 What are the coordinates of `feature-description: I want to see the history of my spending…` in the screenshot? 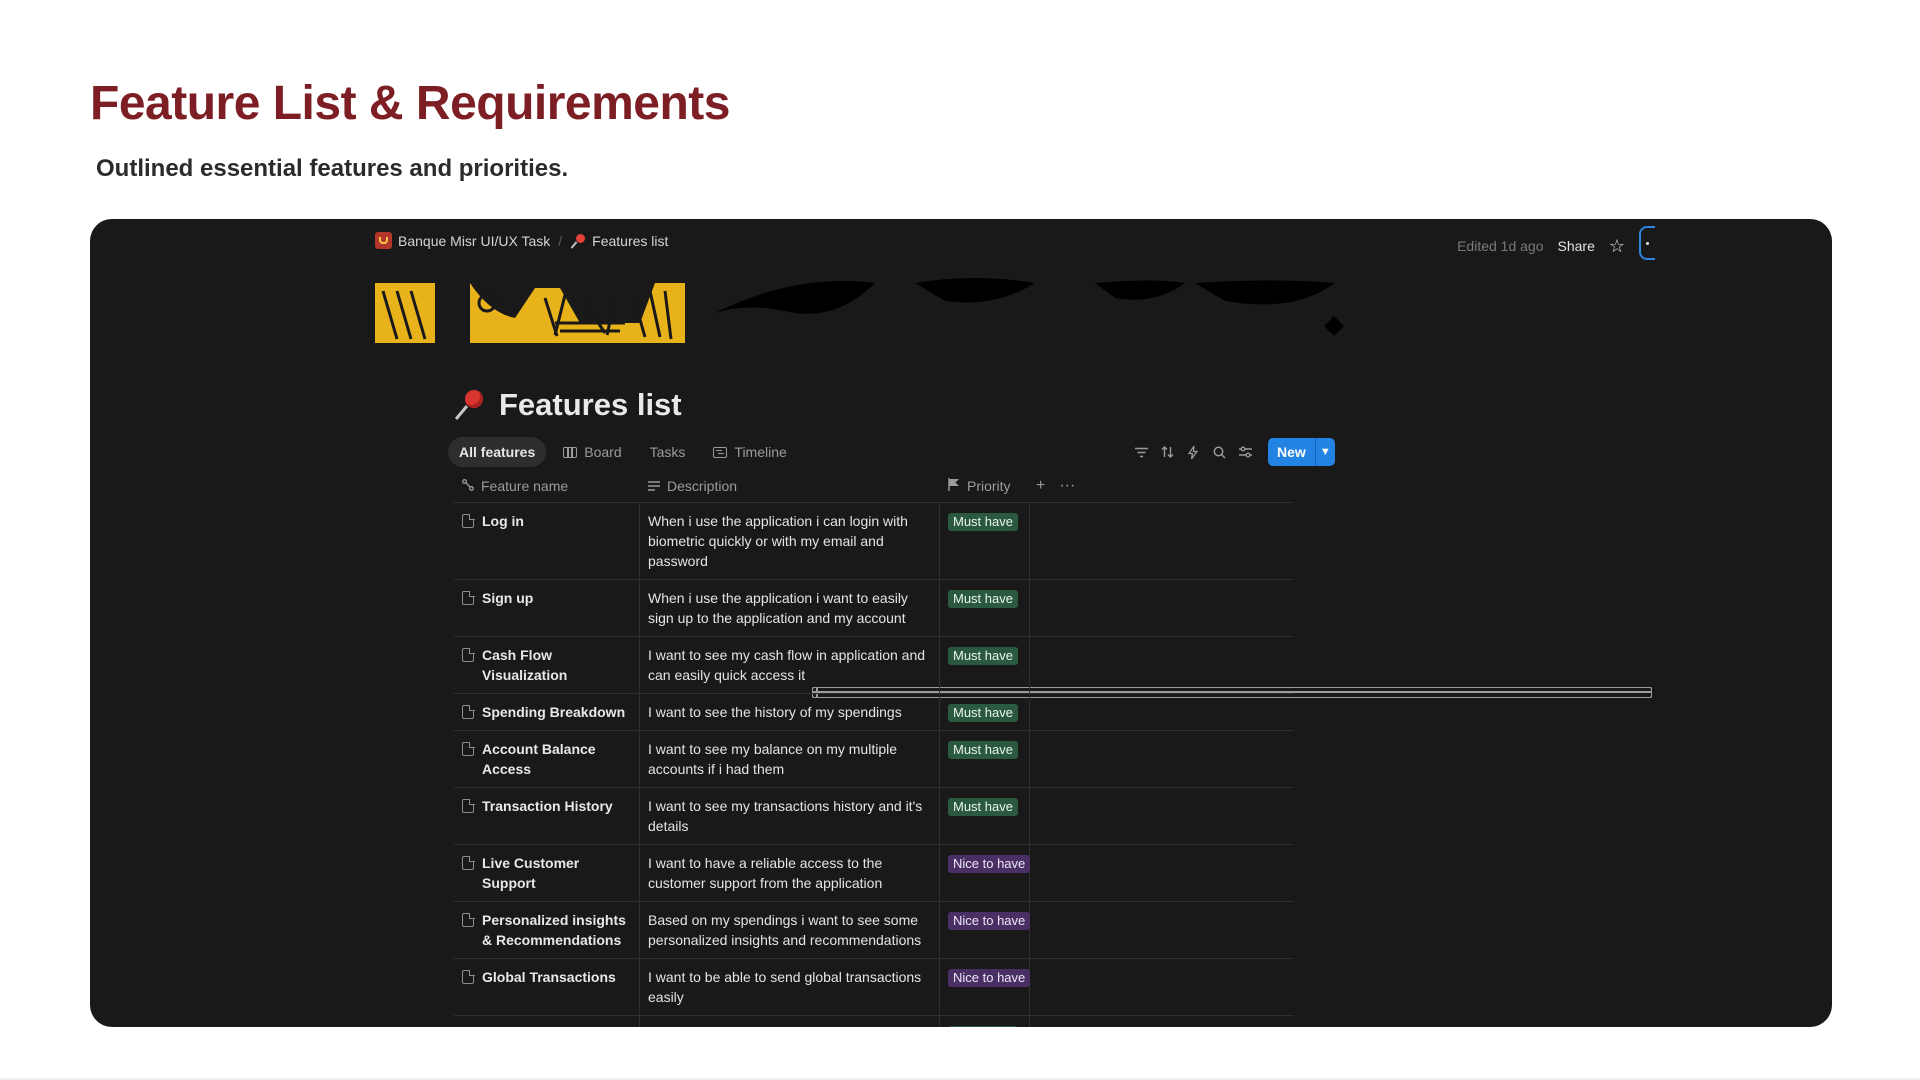 It's located at (775, 712).